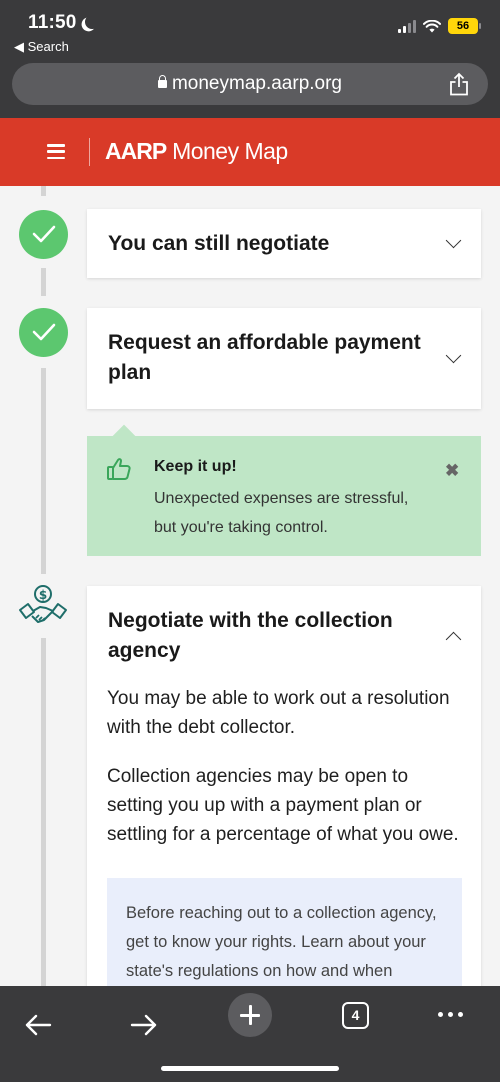 The image size is (500, 1082). I want to click on site-header: AARP Money Map, so click(250, 152).